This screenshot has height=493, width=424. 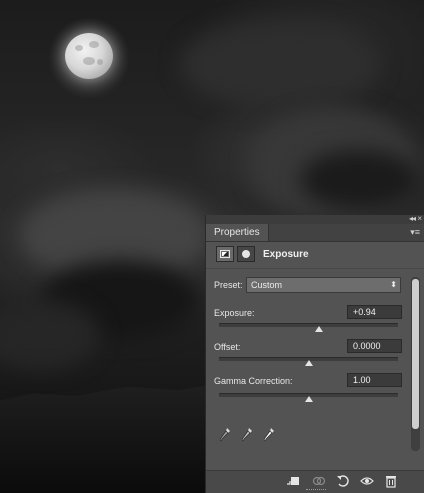 What do you see at coordinates (343, 481) in the screenshot?
I see `reset-icon` at bounding box center [343, 481].